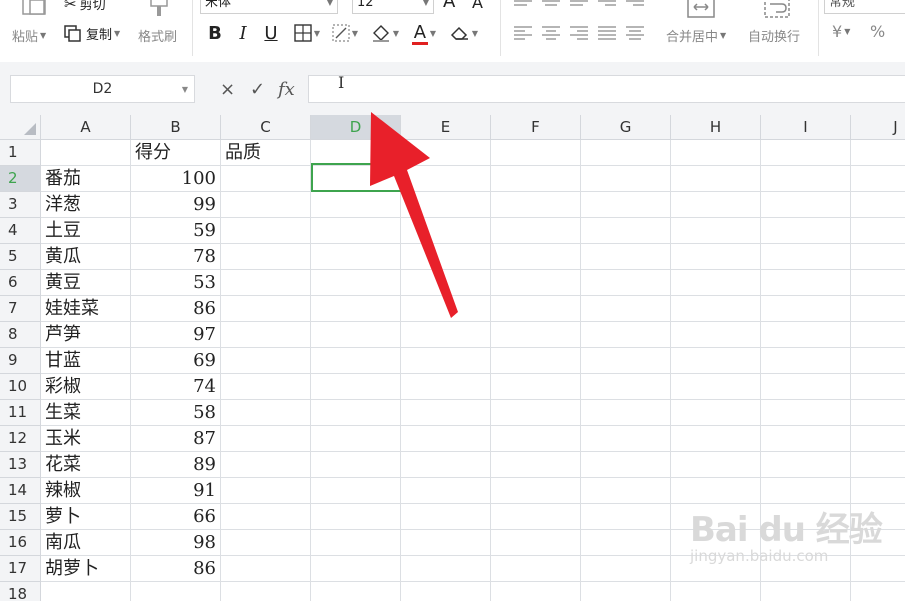 The width and height of the screenshot is (905, 601). What do you see at coordinates (536, 205) in the screenshot?
I see `cell-f3` at bounding box center [536, 205].